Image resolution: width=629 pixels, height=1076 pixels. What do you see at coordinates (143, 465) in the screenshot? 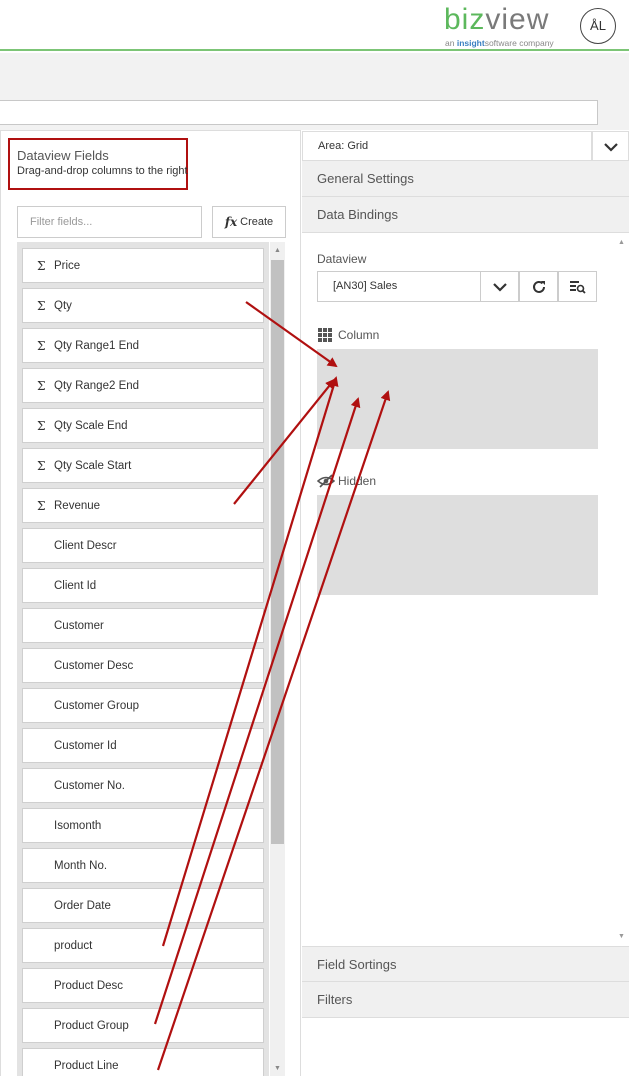
I see `field-item: Σ Qty Scale Start` at bounding box center [143, 465].